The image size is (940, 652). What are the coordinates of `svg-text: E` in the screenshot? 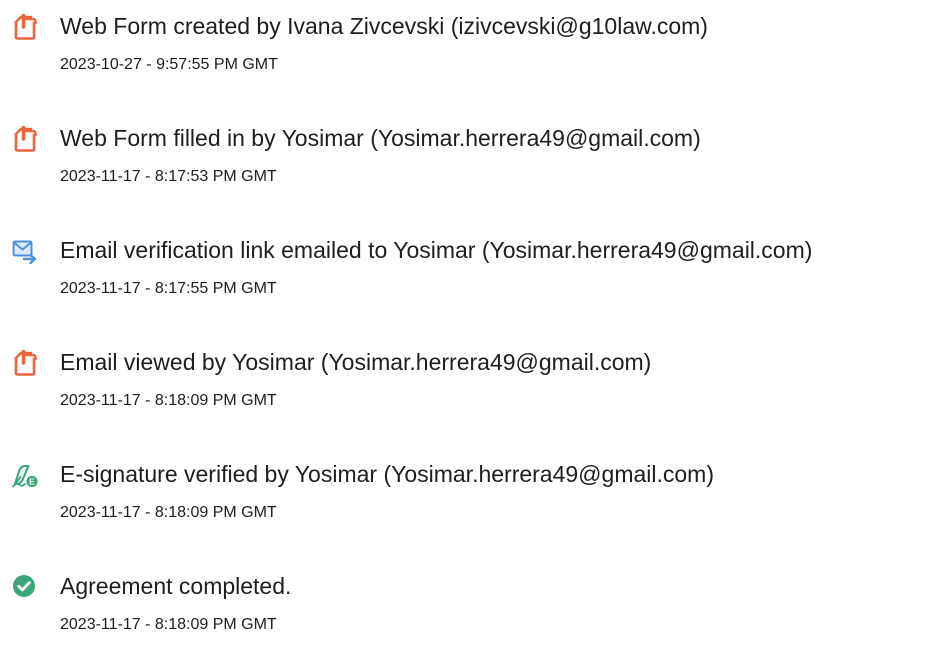 It's located at (32, 482).